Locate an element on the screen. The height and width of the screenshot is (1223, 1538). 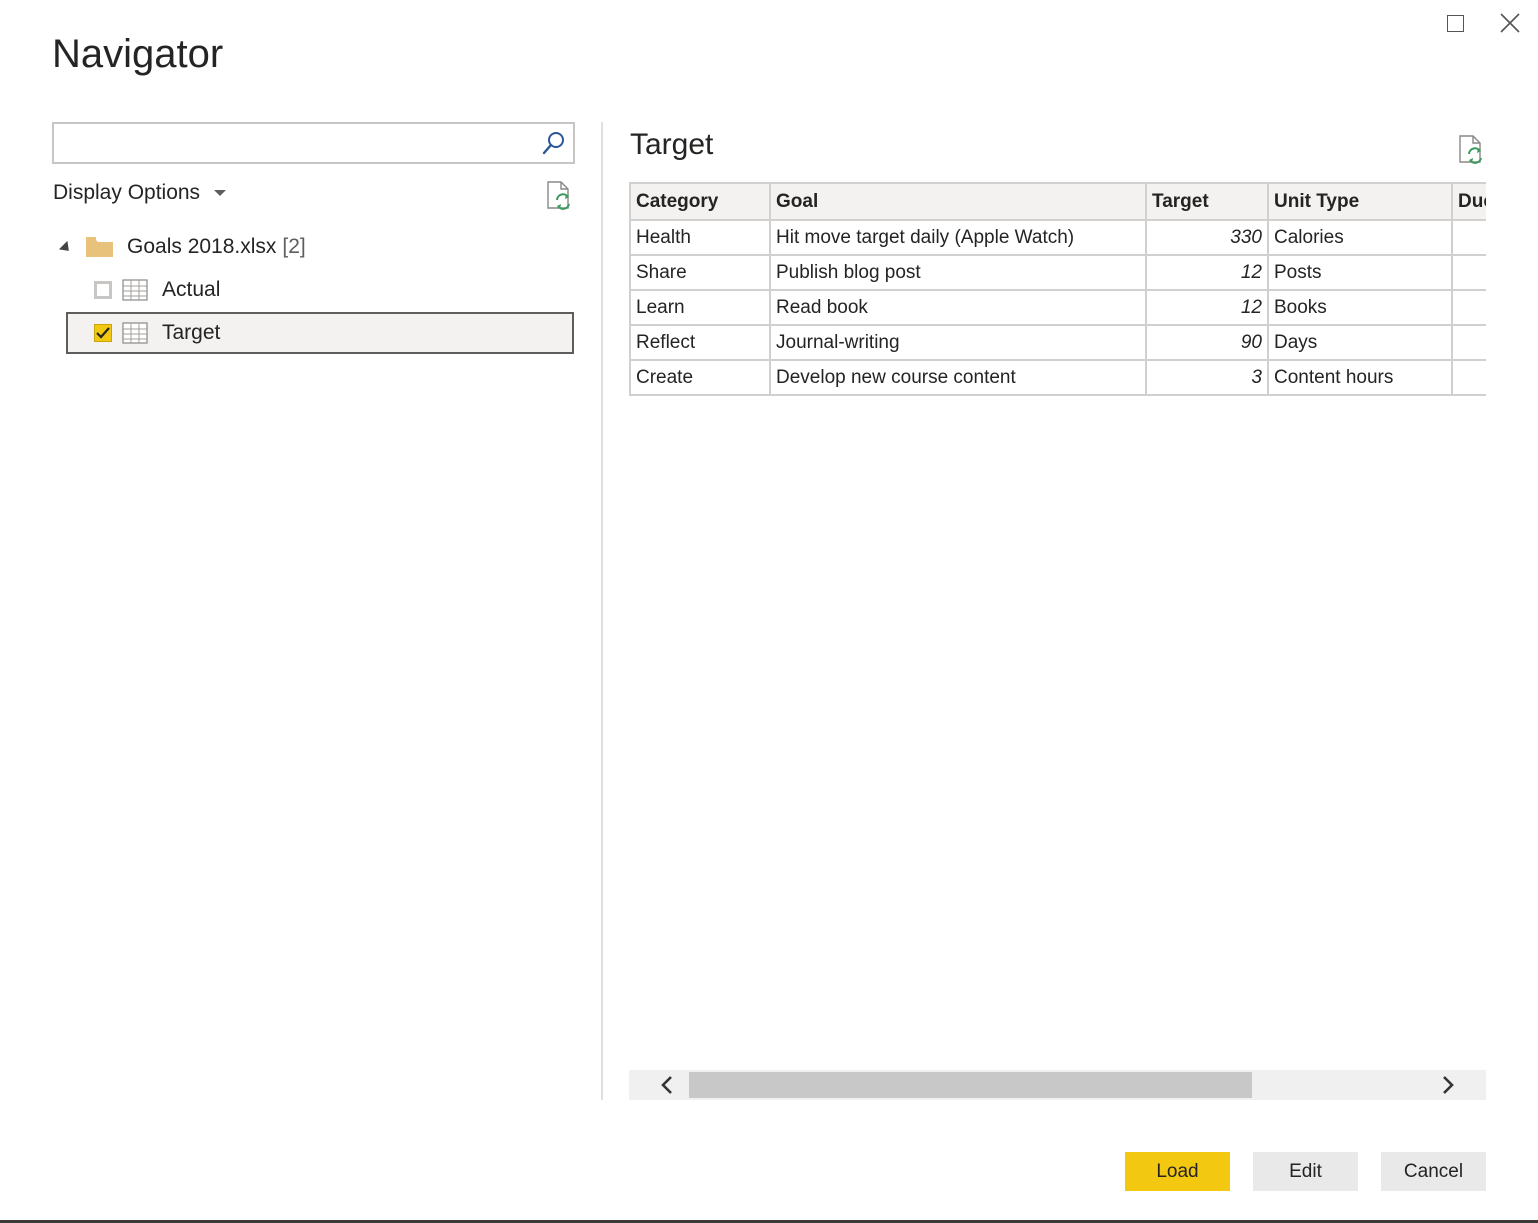
horizontal-scrollbar is located at coordinates (1057, 1085).